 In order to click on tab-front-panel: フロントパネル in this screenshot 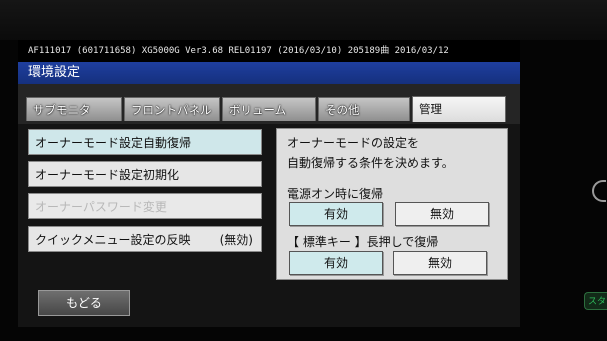, I will do `click(172, 109)`.